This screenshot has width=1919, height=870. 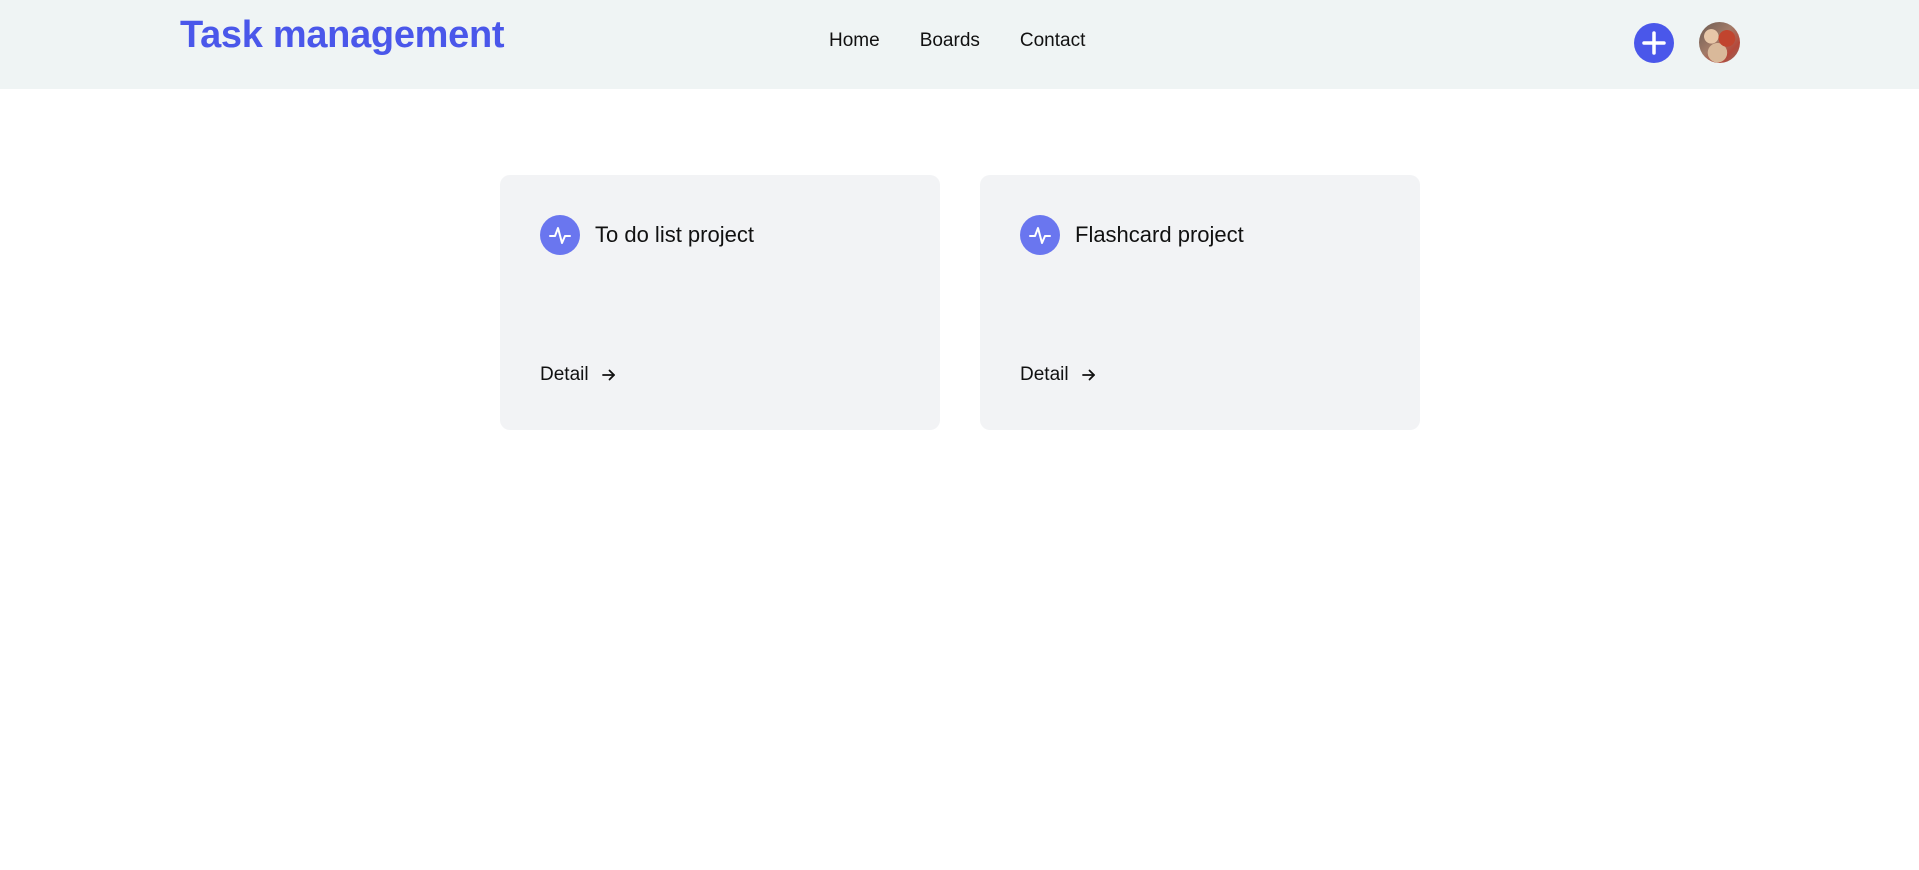 I want to click on nav-boards-link: Boards, so click(x=950, y=41).